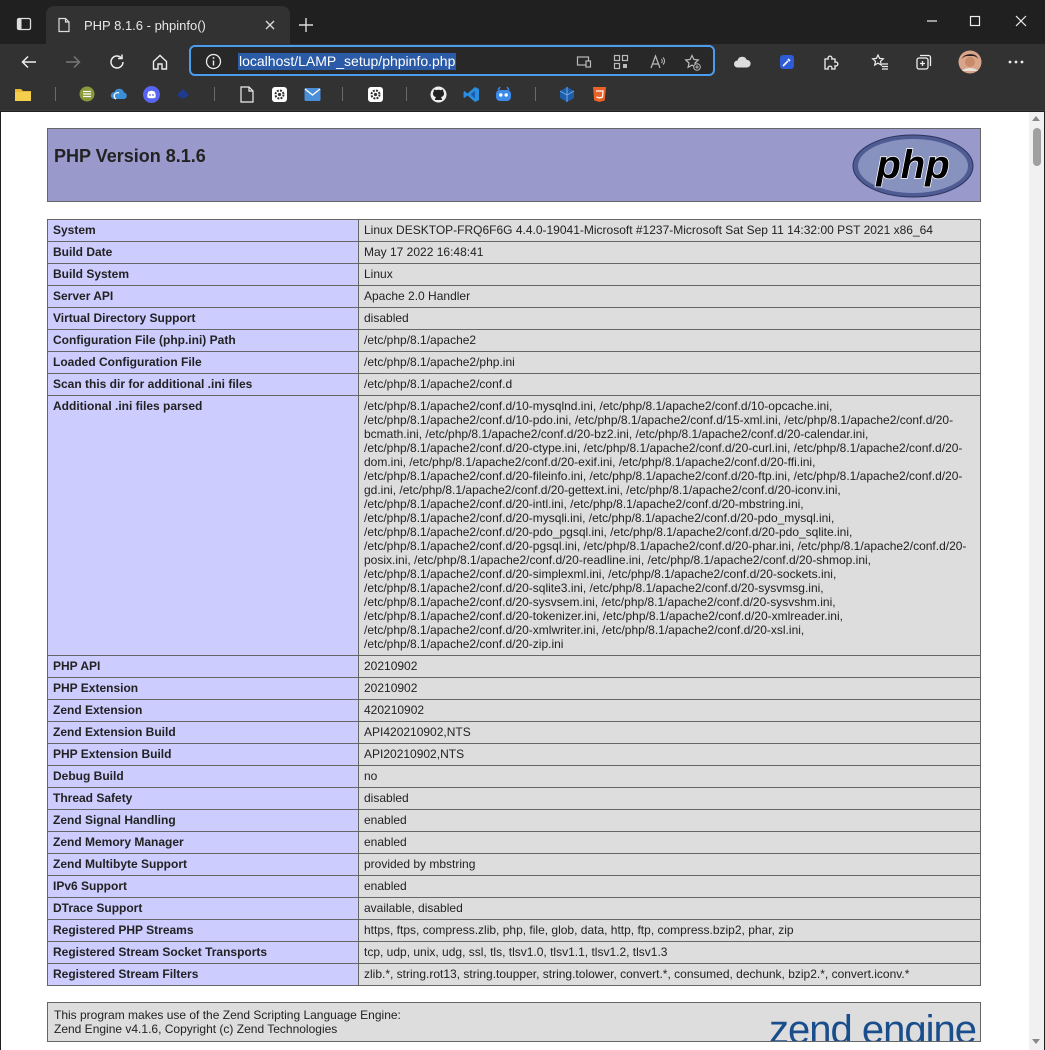 The image size is (1045, 1050). What do you see at coordinates (669, 296) in the screenshot?
I see `row-value: Apache 2.0 Handler` at bounding box center [669, 296].